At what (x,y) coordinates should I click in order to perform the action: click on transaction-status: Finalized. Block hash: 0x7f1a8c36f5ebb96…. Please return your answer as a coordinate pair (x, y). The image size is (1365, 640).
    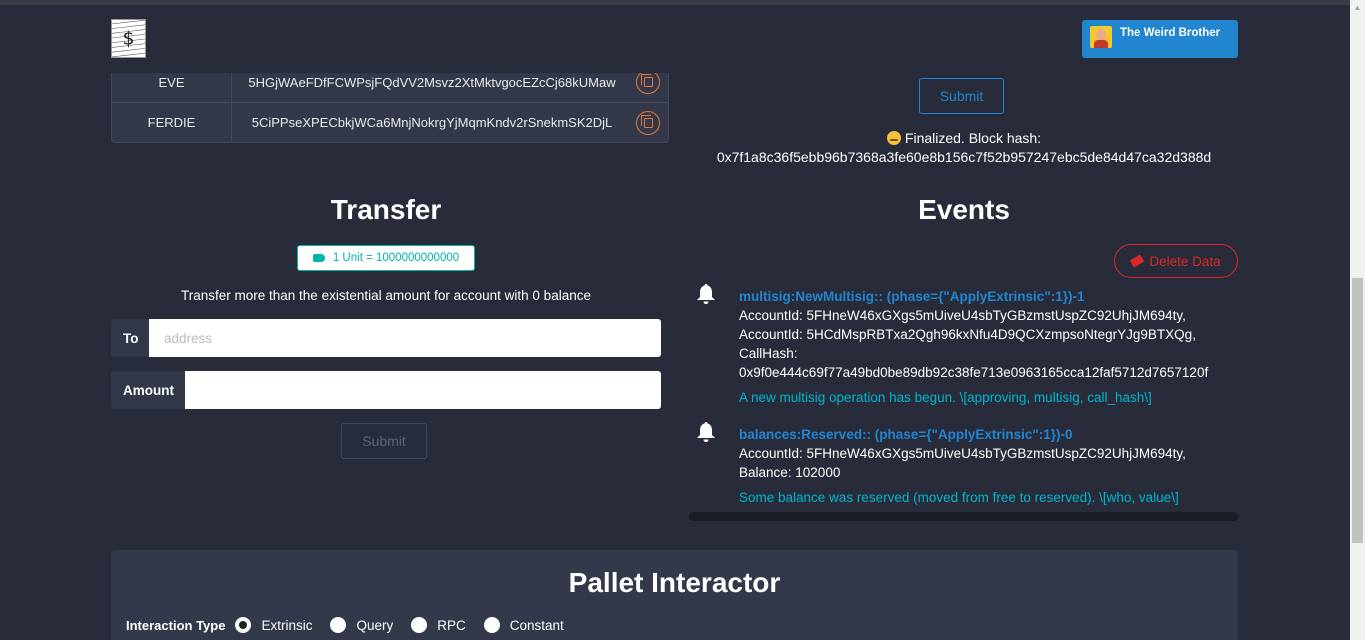
    Looking at the image, I should click on (964, 148).